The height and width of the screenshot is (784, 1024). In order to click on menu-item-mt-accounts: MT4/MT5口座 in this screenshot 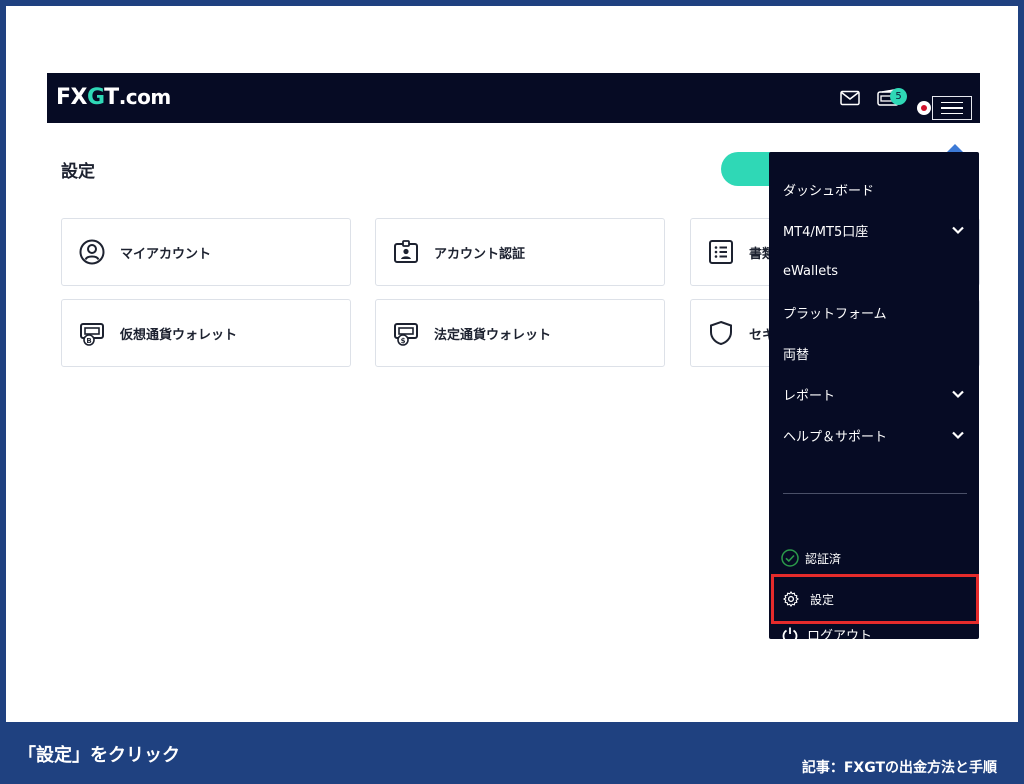, I will do `click(874, 230)`.